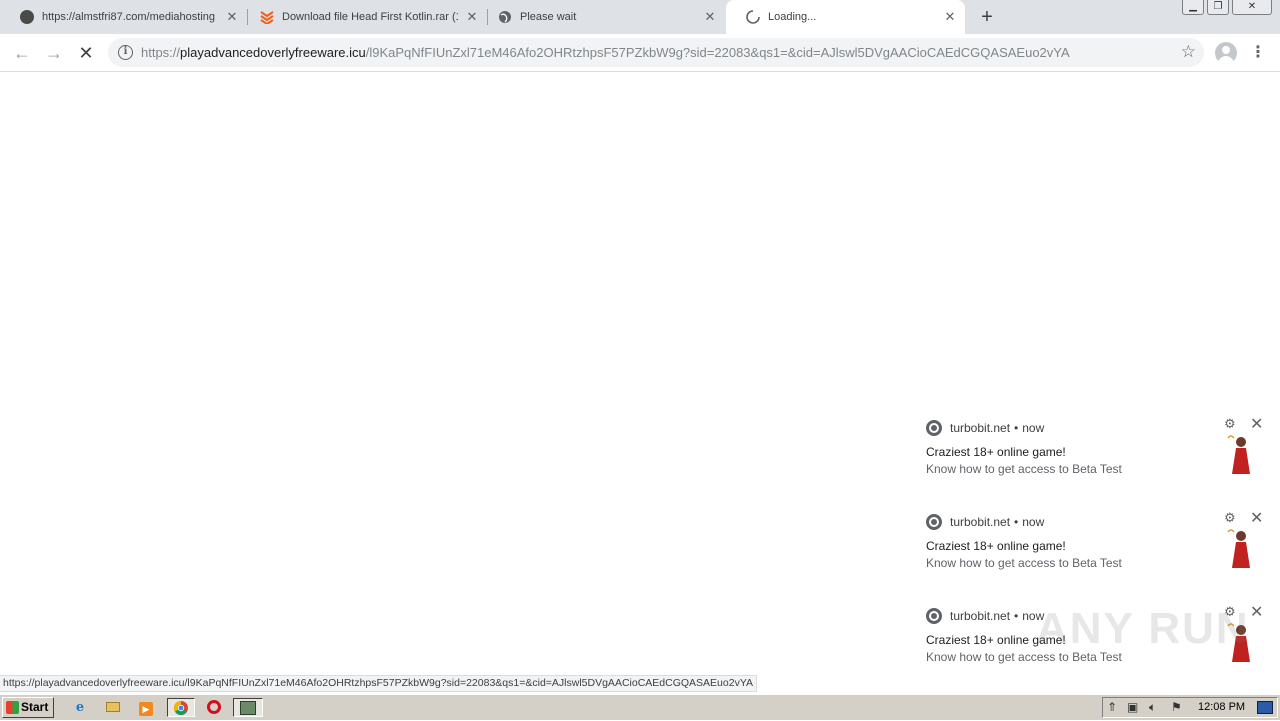  I want to click on address-host: playadvancedoverlyfreeware.icu, so click(273, 52).